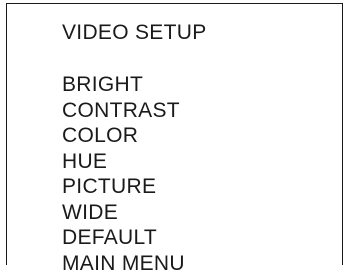 The image size is (346, 276). I want to click on menu-item-bright: BRIGHT, so click(123, 85).